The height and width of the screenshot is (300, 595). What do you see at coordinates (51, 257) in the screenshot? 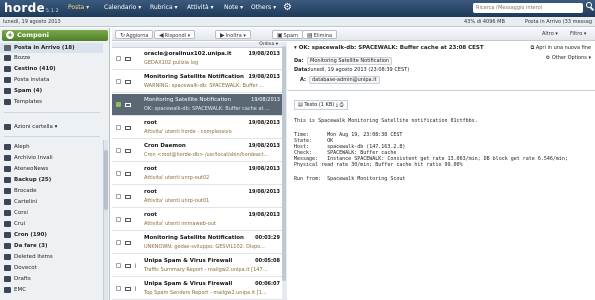
I see `folder-deleted-items: Deleted Items` at bounding box center [51, 257].